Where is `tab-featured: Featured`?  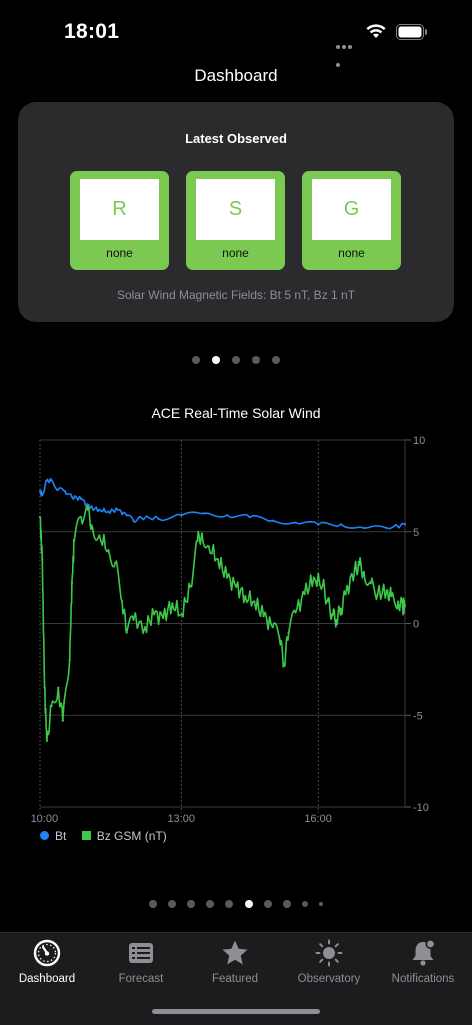 tab-featured: Featured is located at coordinates (235, 963).